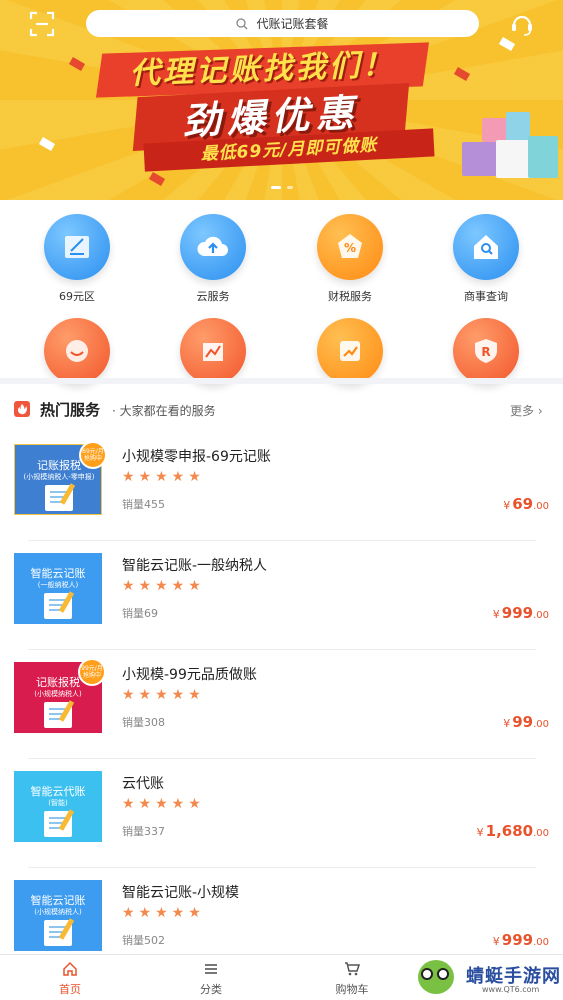  What do you see at coordinates (281, 187) in the screenshot?
I see `carousel-indicator` at bounding box center [281, 187].